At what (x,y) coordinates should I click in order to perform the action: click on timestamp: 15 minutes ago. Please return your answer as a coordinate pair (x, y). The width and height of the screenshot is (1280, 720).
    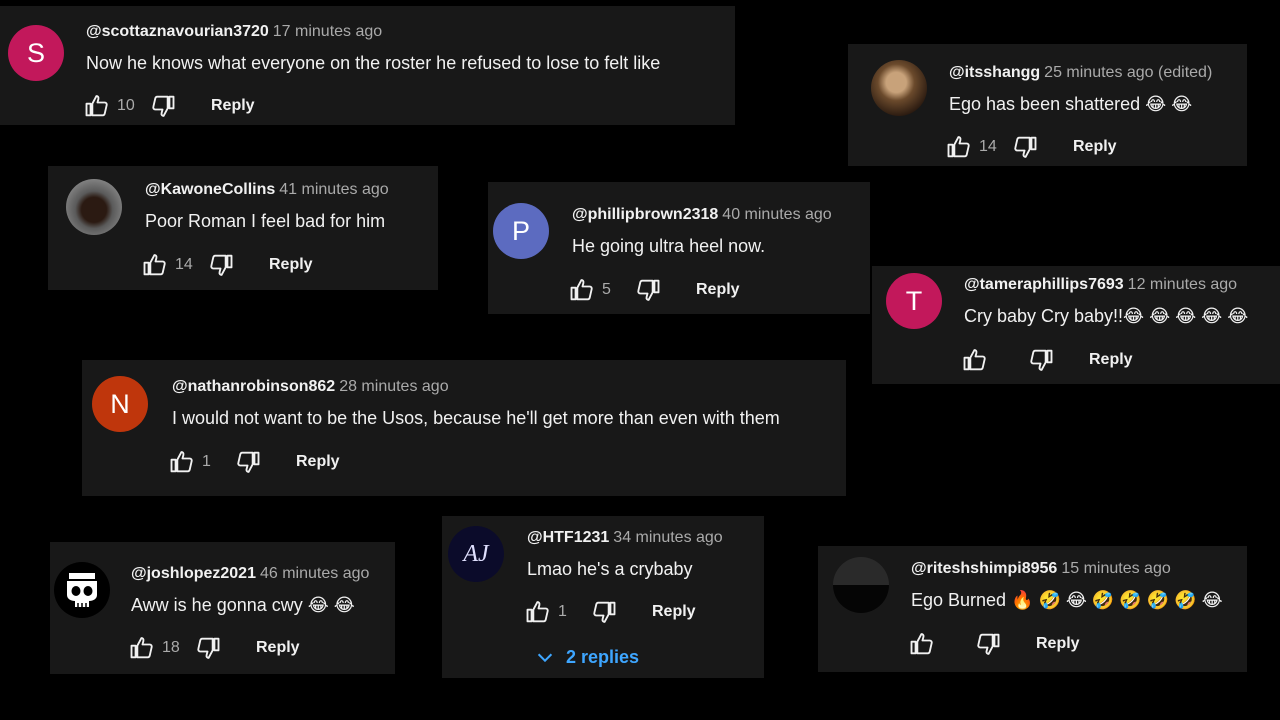
    Looking at the image, I should click on (1115, 568).